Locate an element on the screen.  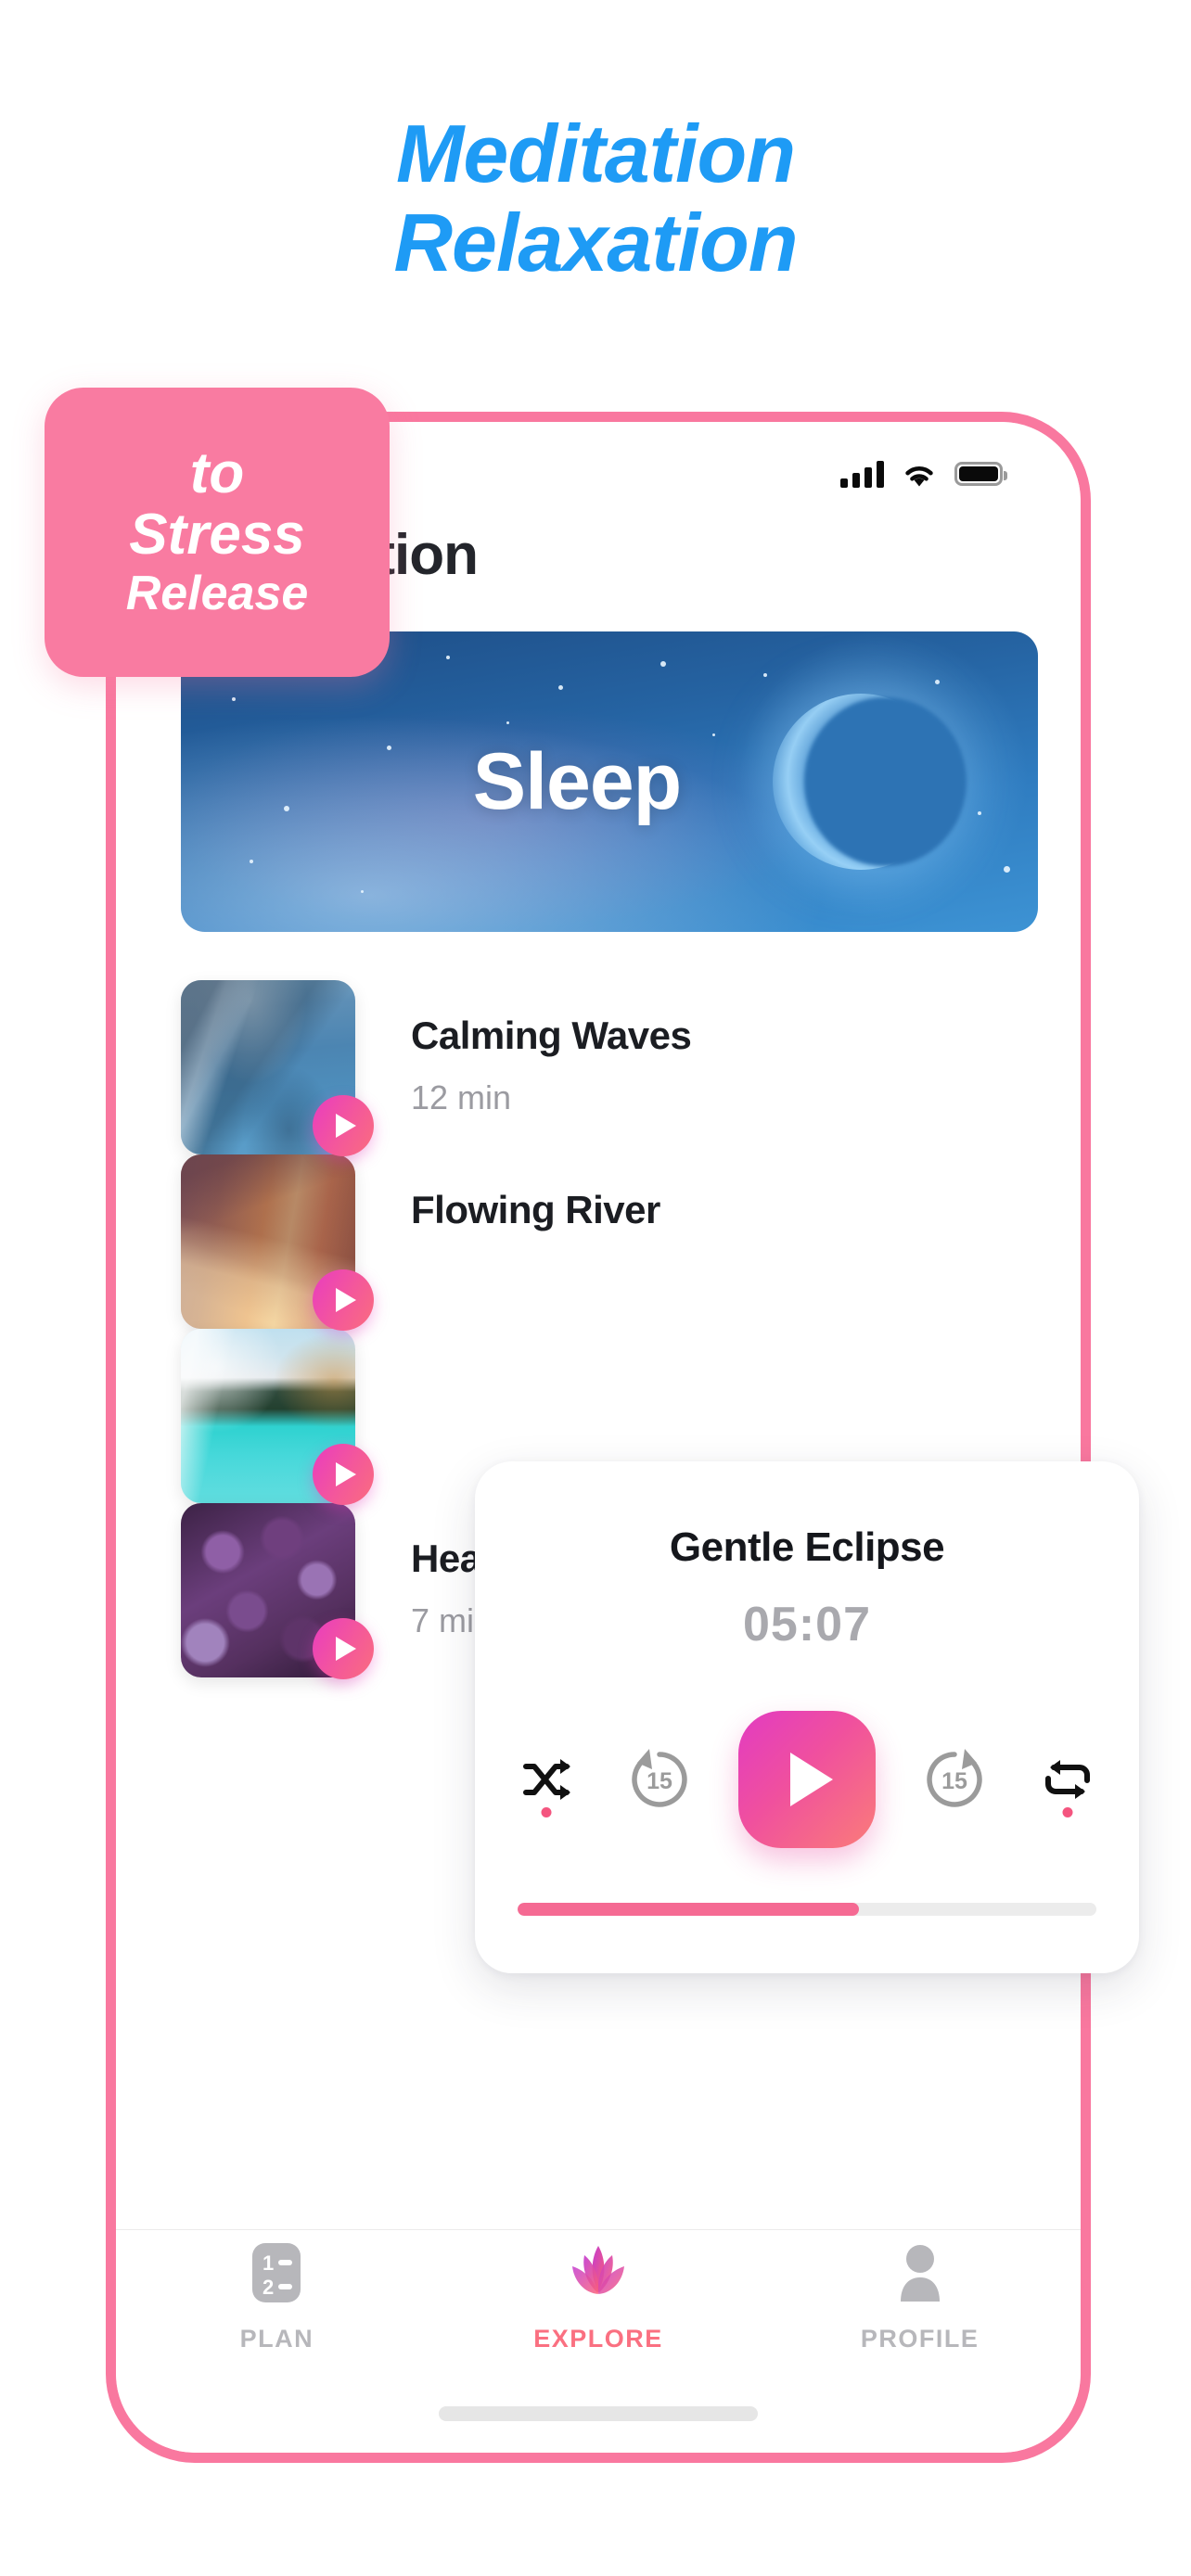
crescent-moon-icon is located at coordinates (861, 782).